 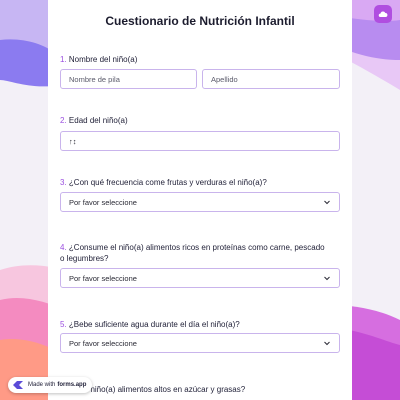 What do you see at coordinates (98, 120) in the screenshot?
I see `question-text: Edad del niño(a)` at bounding box center [98, 120].